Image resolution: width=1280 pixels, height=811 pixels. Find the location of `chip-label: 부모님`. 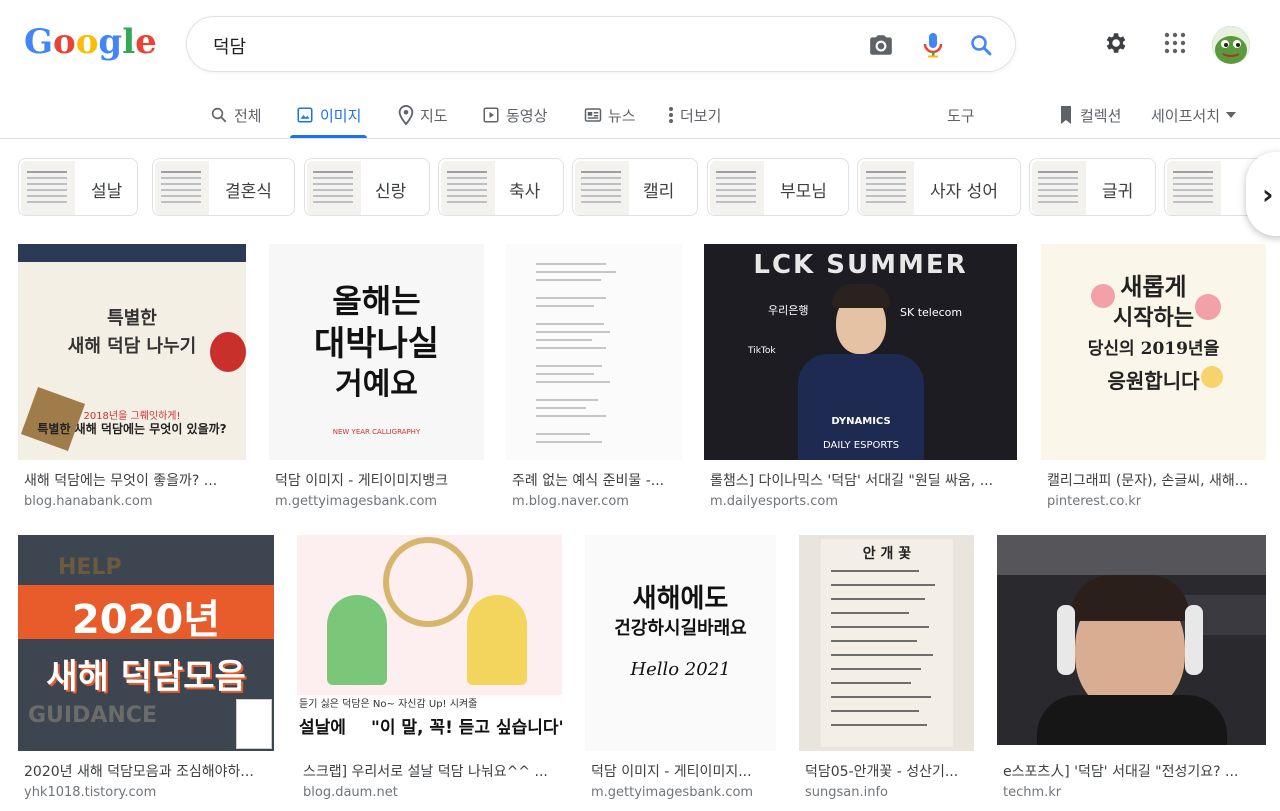

chip-label: 부모님 is located at coordinates (803, 192).